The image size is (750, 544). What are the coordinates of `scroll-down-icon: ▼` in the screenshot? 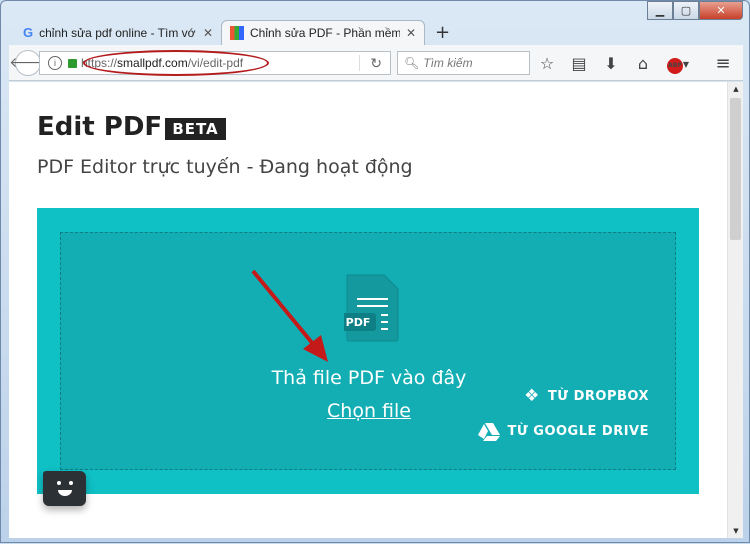 It's located at (735, 531).